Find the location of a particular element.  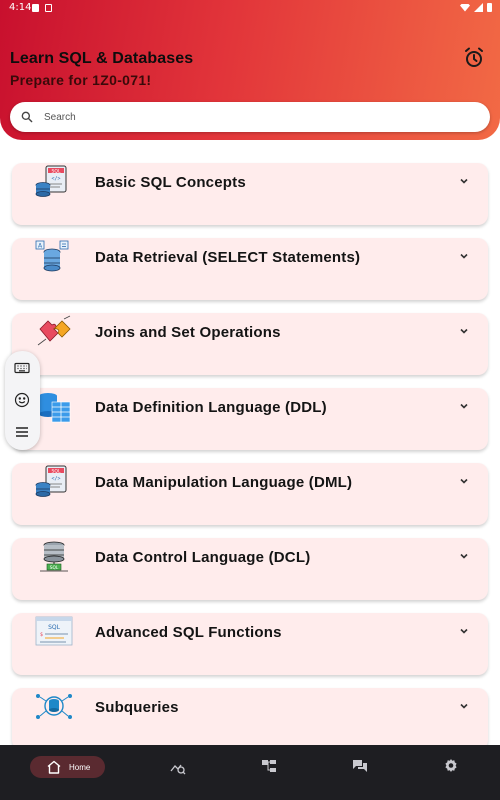

topic-card-dcl: SQL Data Control Language (DCL) is located at coordinates (250, 569).